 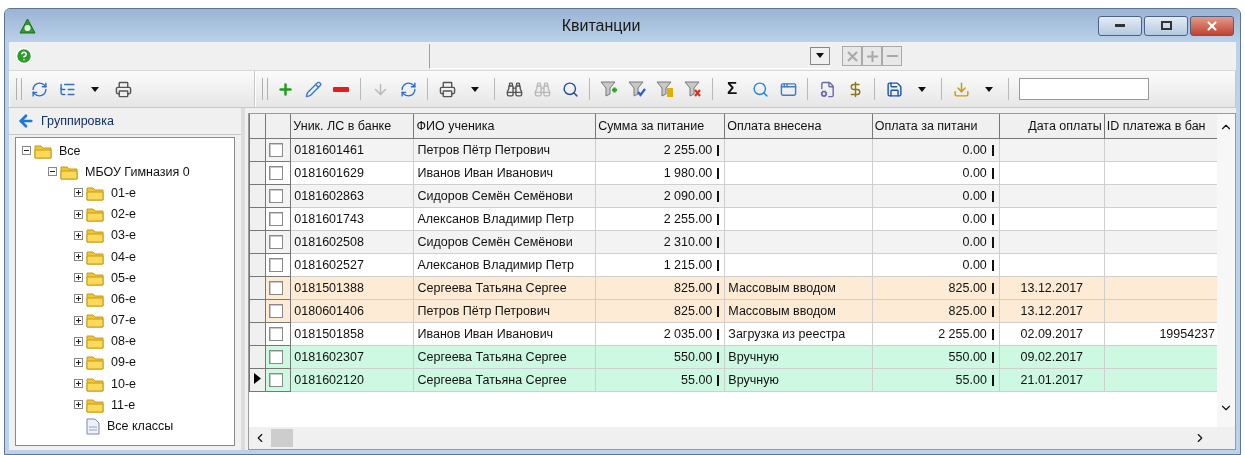 What do you see at coordinates (733, 288) in the screenshot?
I see `table-row: 0181501388 Сергеева Татьяна Сергее 825.00 Массовым вводом 825.00 13.12.2017` at bounding box center [733, 288].